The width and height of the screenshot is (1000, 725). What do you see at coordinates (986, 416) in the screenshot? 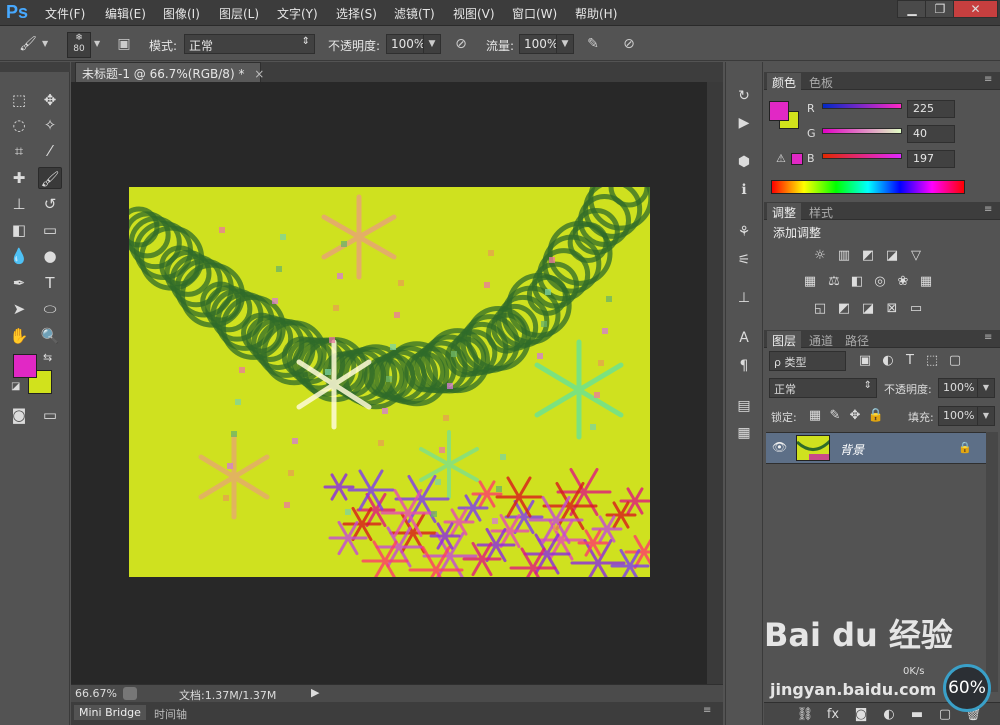
I see `fill-dropdown: ▼` at bounding box center [986, 416].